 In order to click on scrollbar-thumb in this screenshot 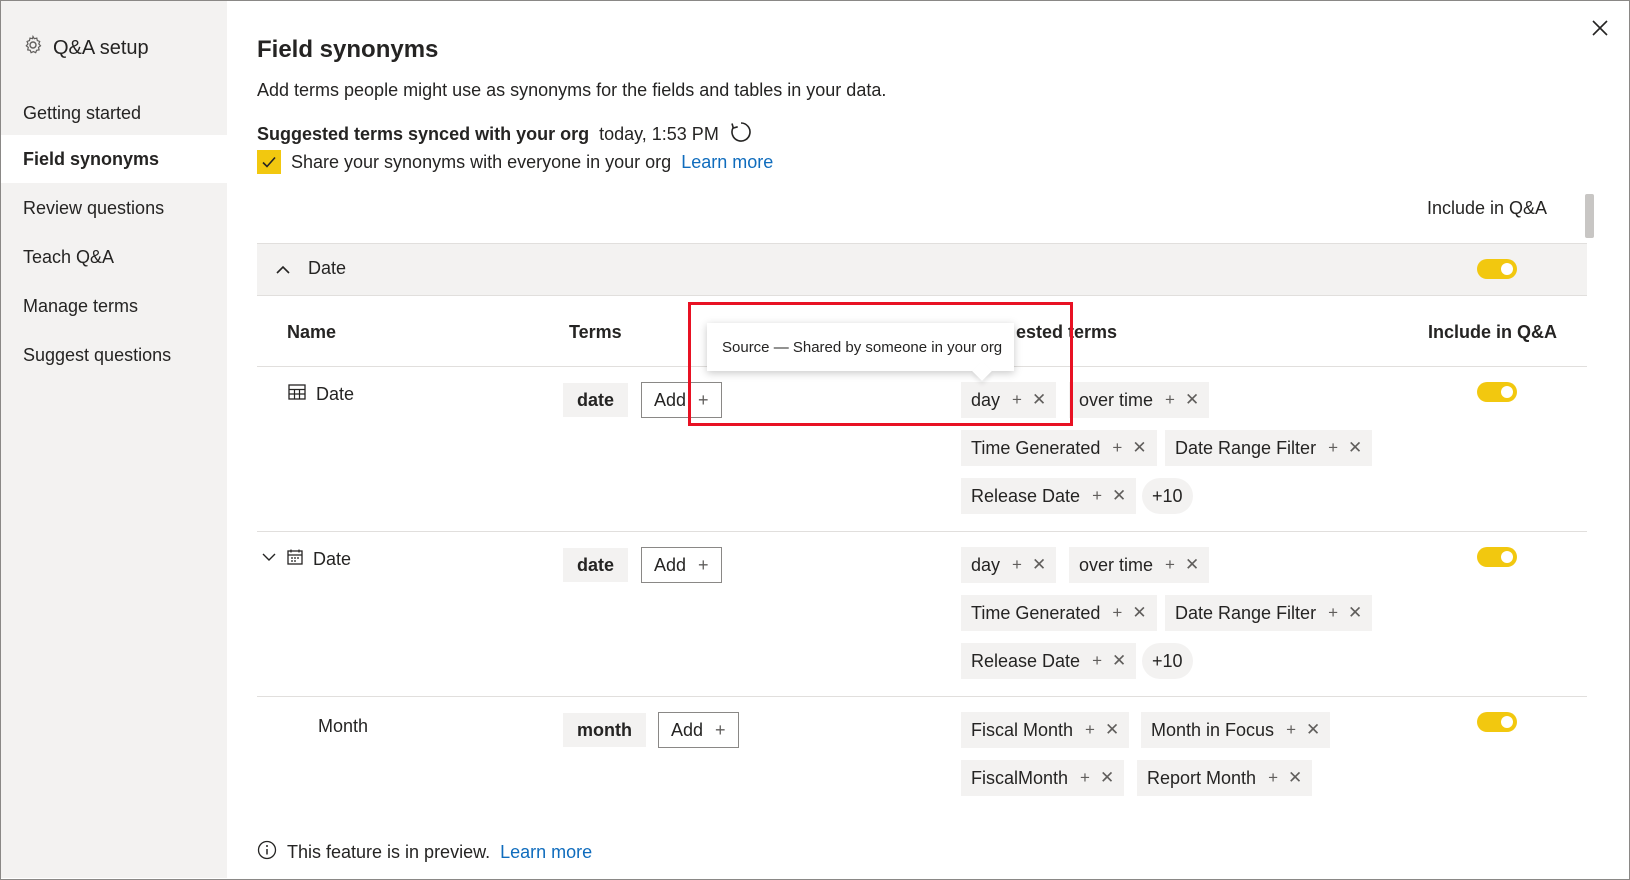, I will do `click(1589, 216)`.